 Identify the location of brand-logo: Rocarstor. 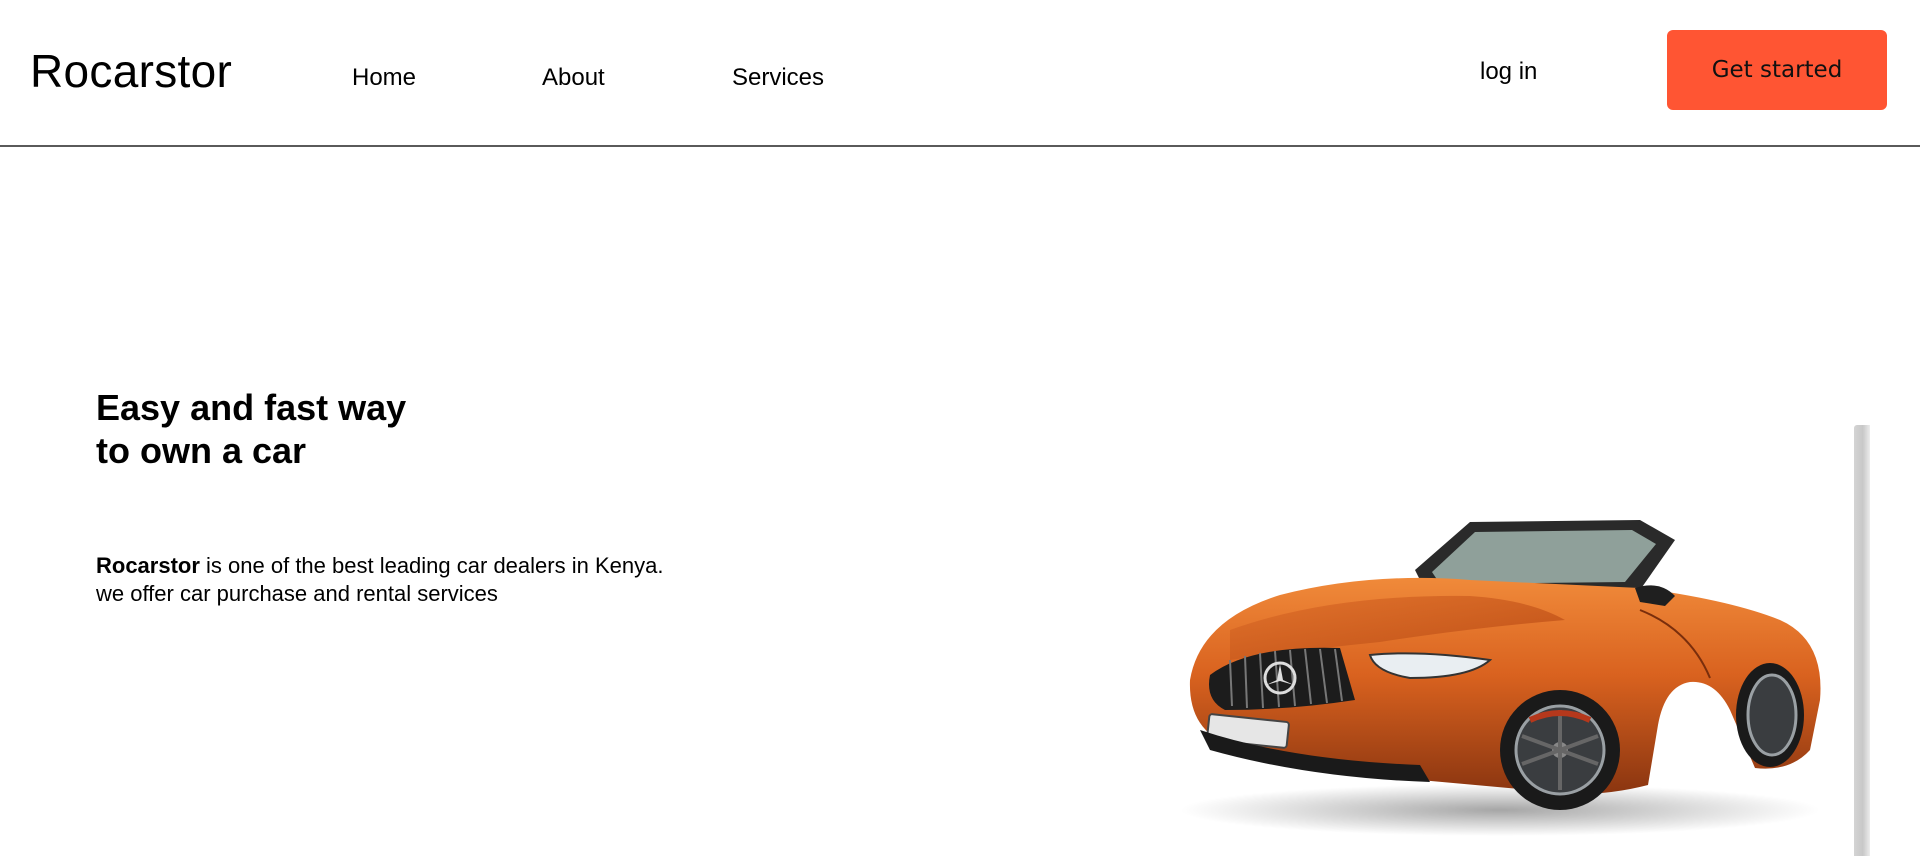
(131, 71).